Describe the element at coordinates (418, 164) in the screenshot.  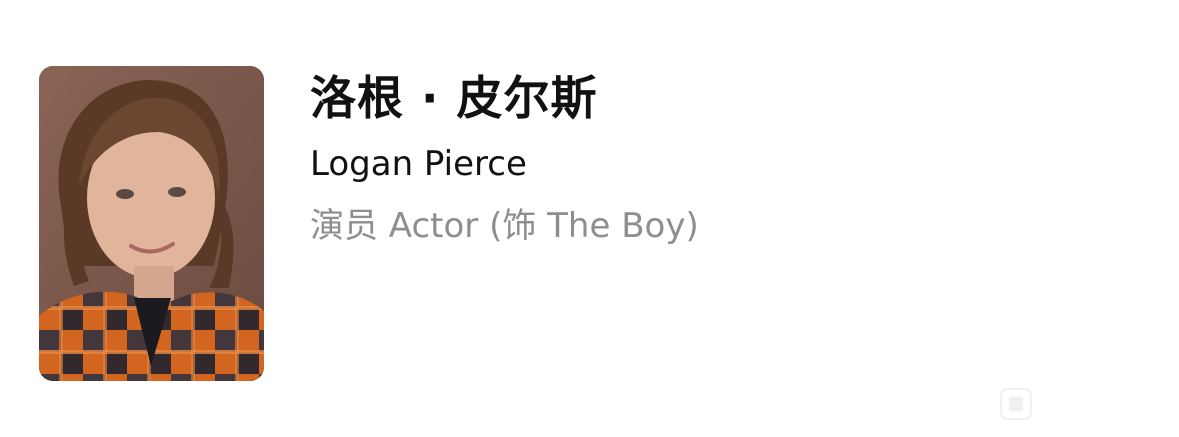
I see `actor-name-english: Logan Pierce` at that location.